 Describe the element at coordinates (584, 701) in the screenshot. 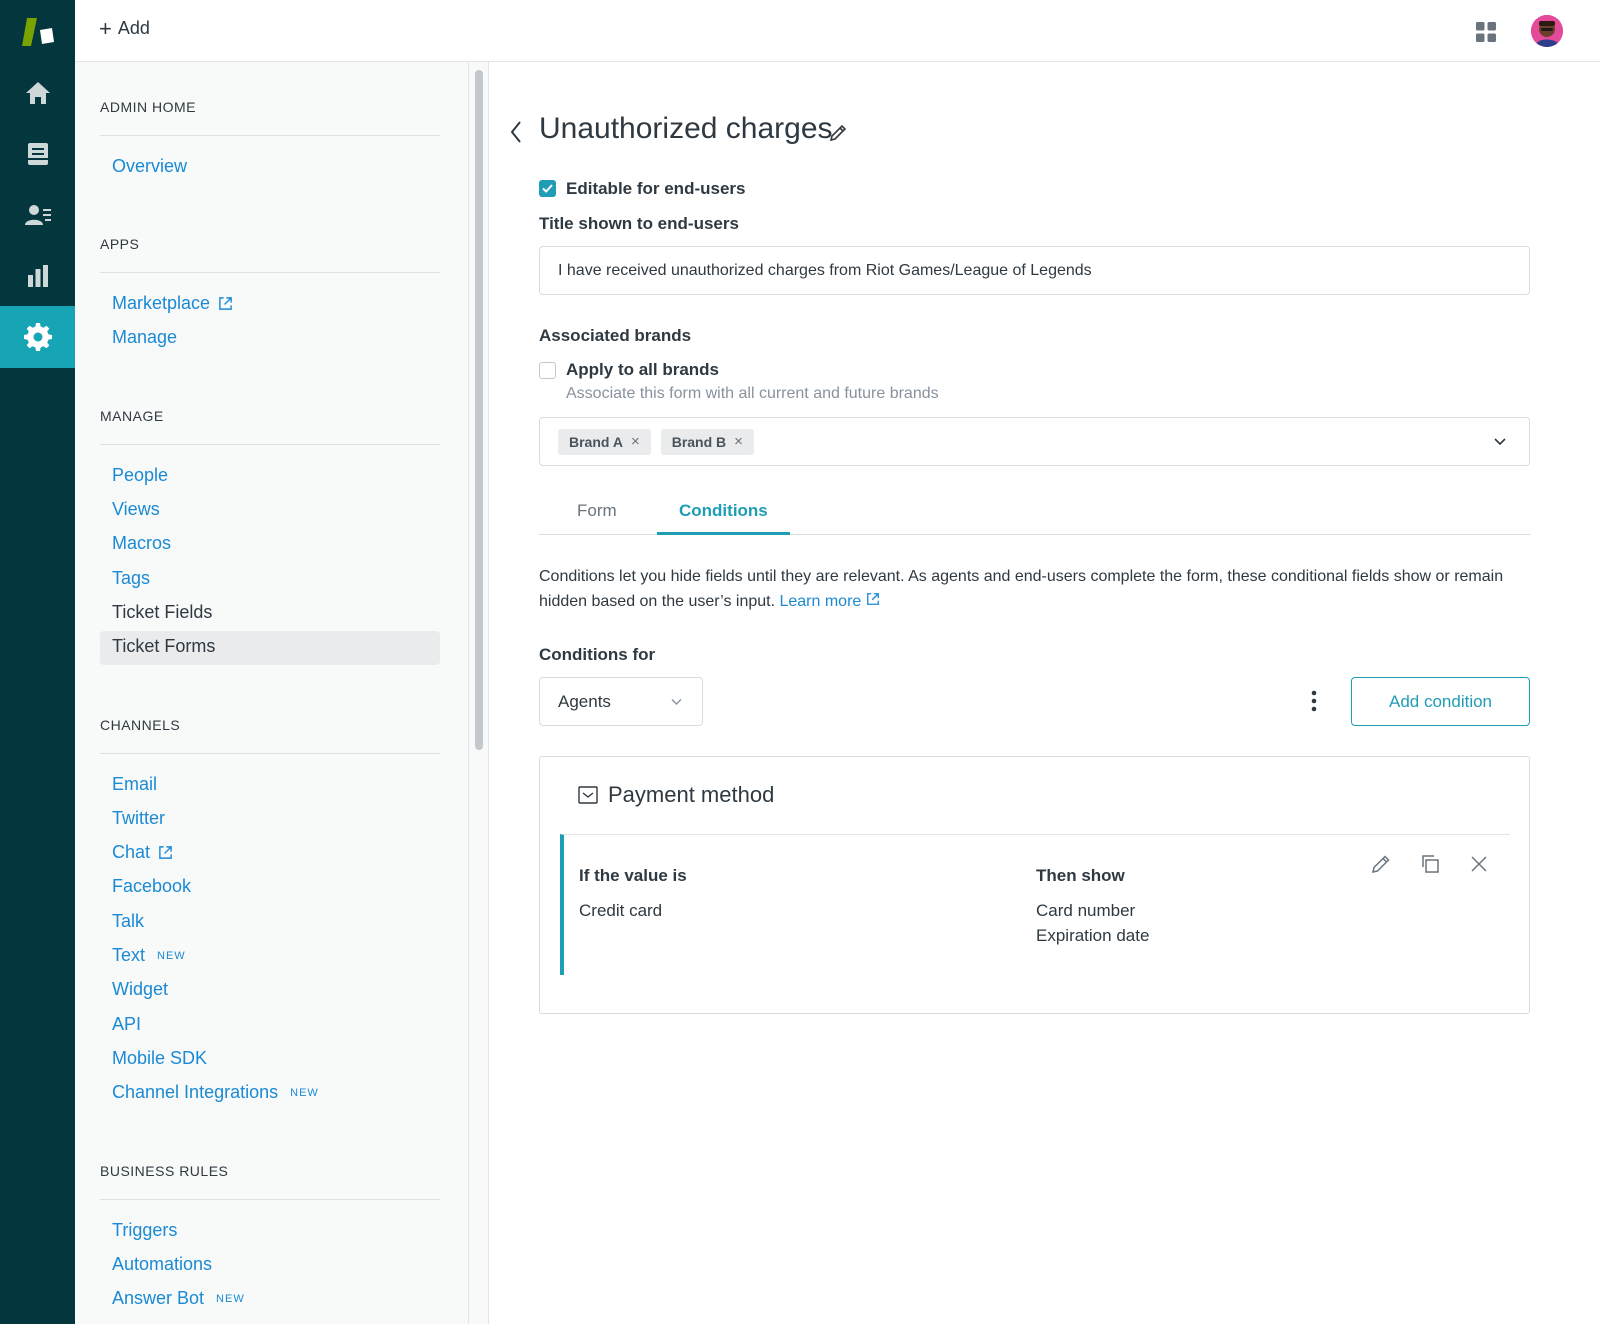

I see `conditions-for-value: Agents` at that location.